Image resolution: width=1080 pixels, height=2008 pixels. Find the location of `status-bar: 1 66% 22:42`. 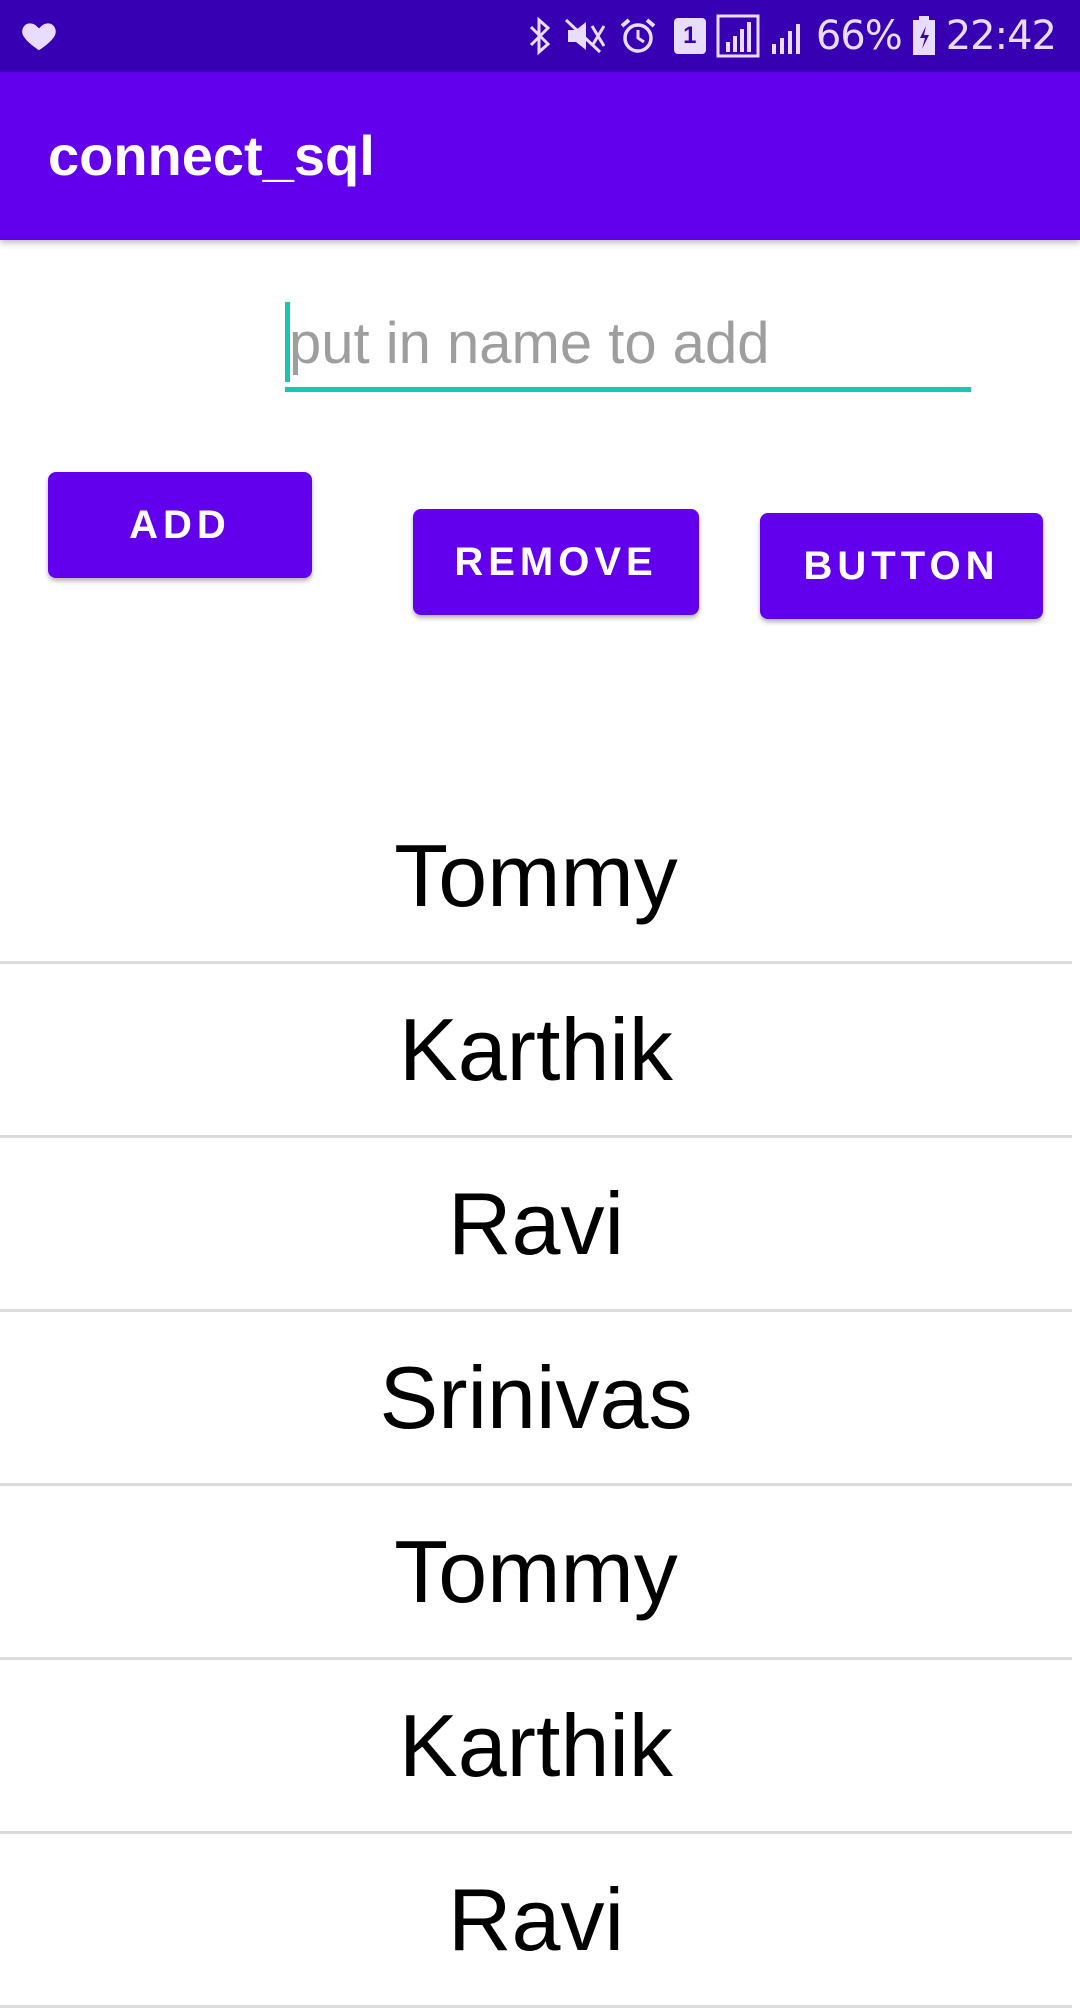

status-bar: 1 66% 22:42 is located at coordinates (540, 36).